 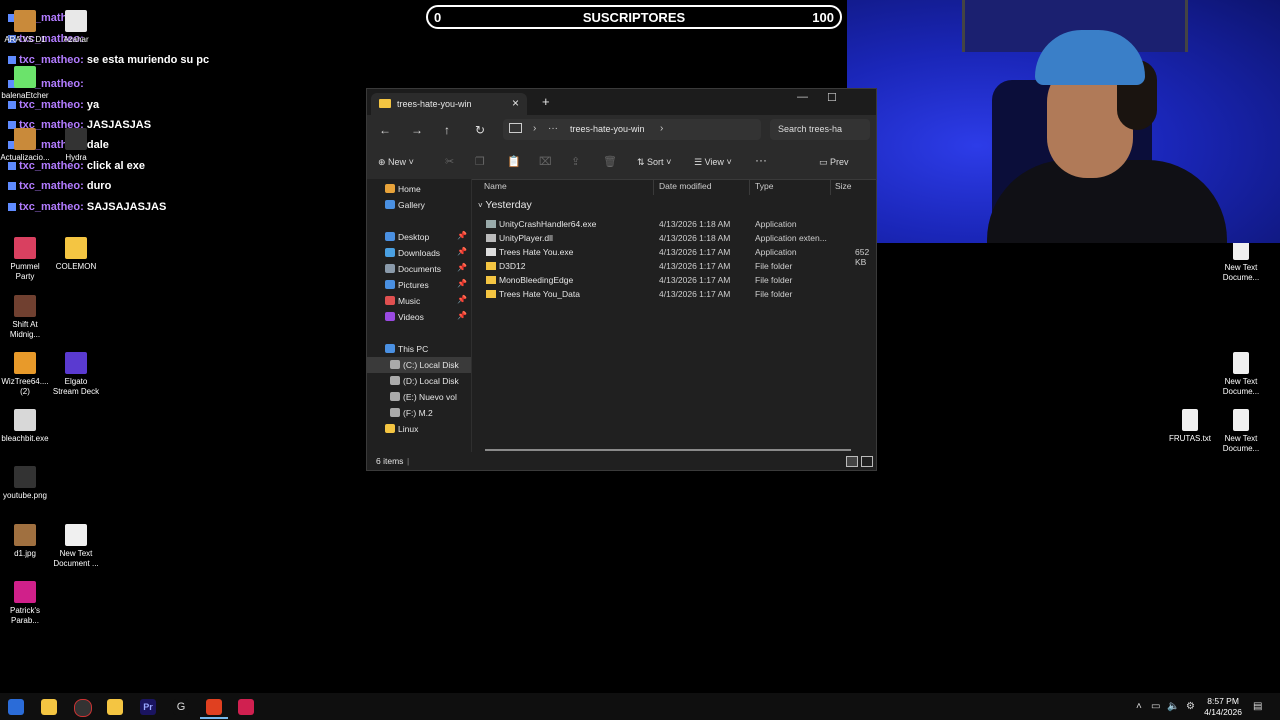 What do you see at coordinates (419, 269) in the screenshot?
I see `sidebar-item: Documents 📌` at bounding box center [419, 269].